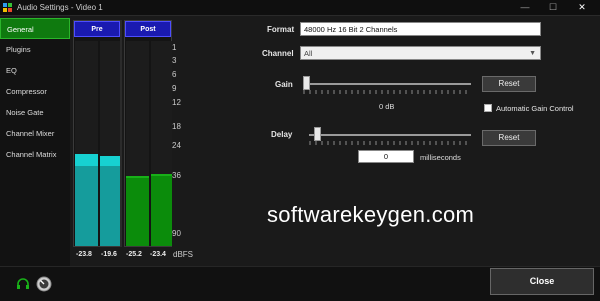 This screenshot has width=600, height=301. I want to click on post-right-value: -23.4, so click(158, 254).